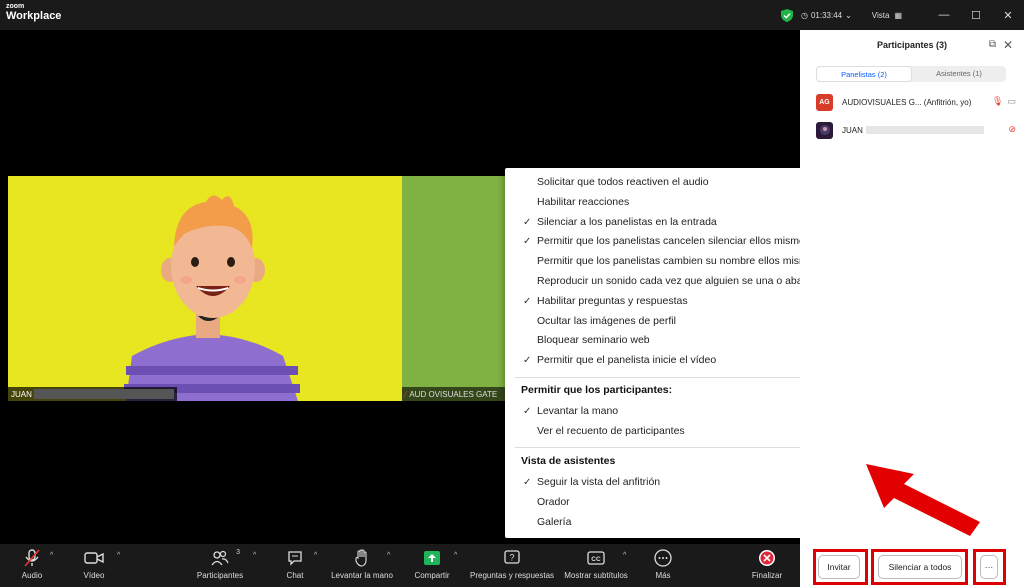 Image resolution: width=1024 pixels, height=587 pixels. What do you see at coordinates (254, 555) in the screenshot?
I see `participants-options-caret: ^` at bounding box center [254, 555].